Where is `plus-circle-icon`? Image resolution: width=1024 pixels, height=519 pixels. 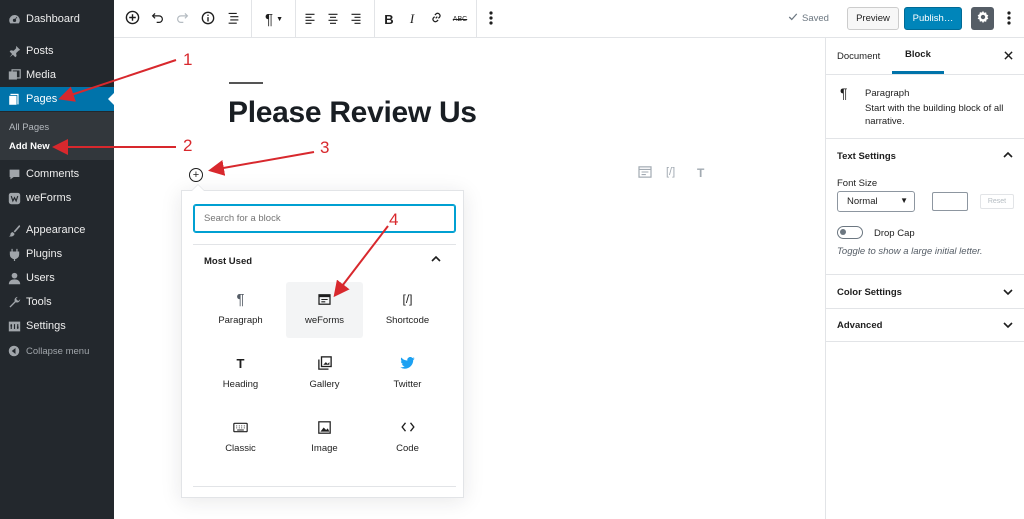 plus-circle-icon is located at coordinates (132, 19).